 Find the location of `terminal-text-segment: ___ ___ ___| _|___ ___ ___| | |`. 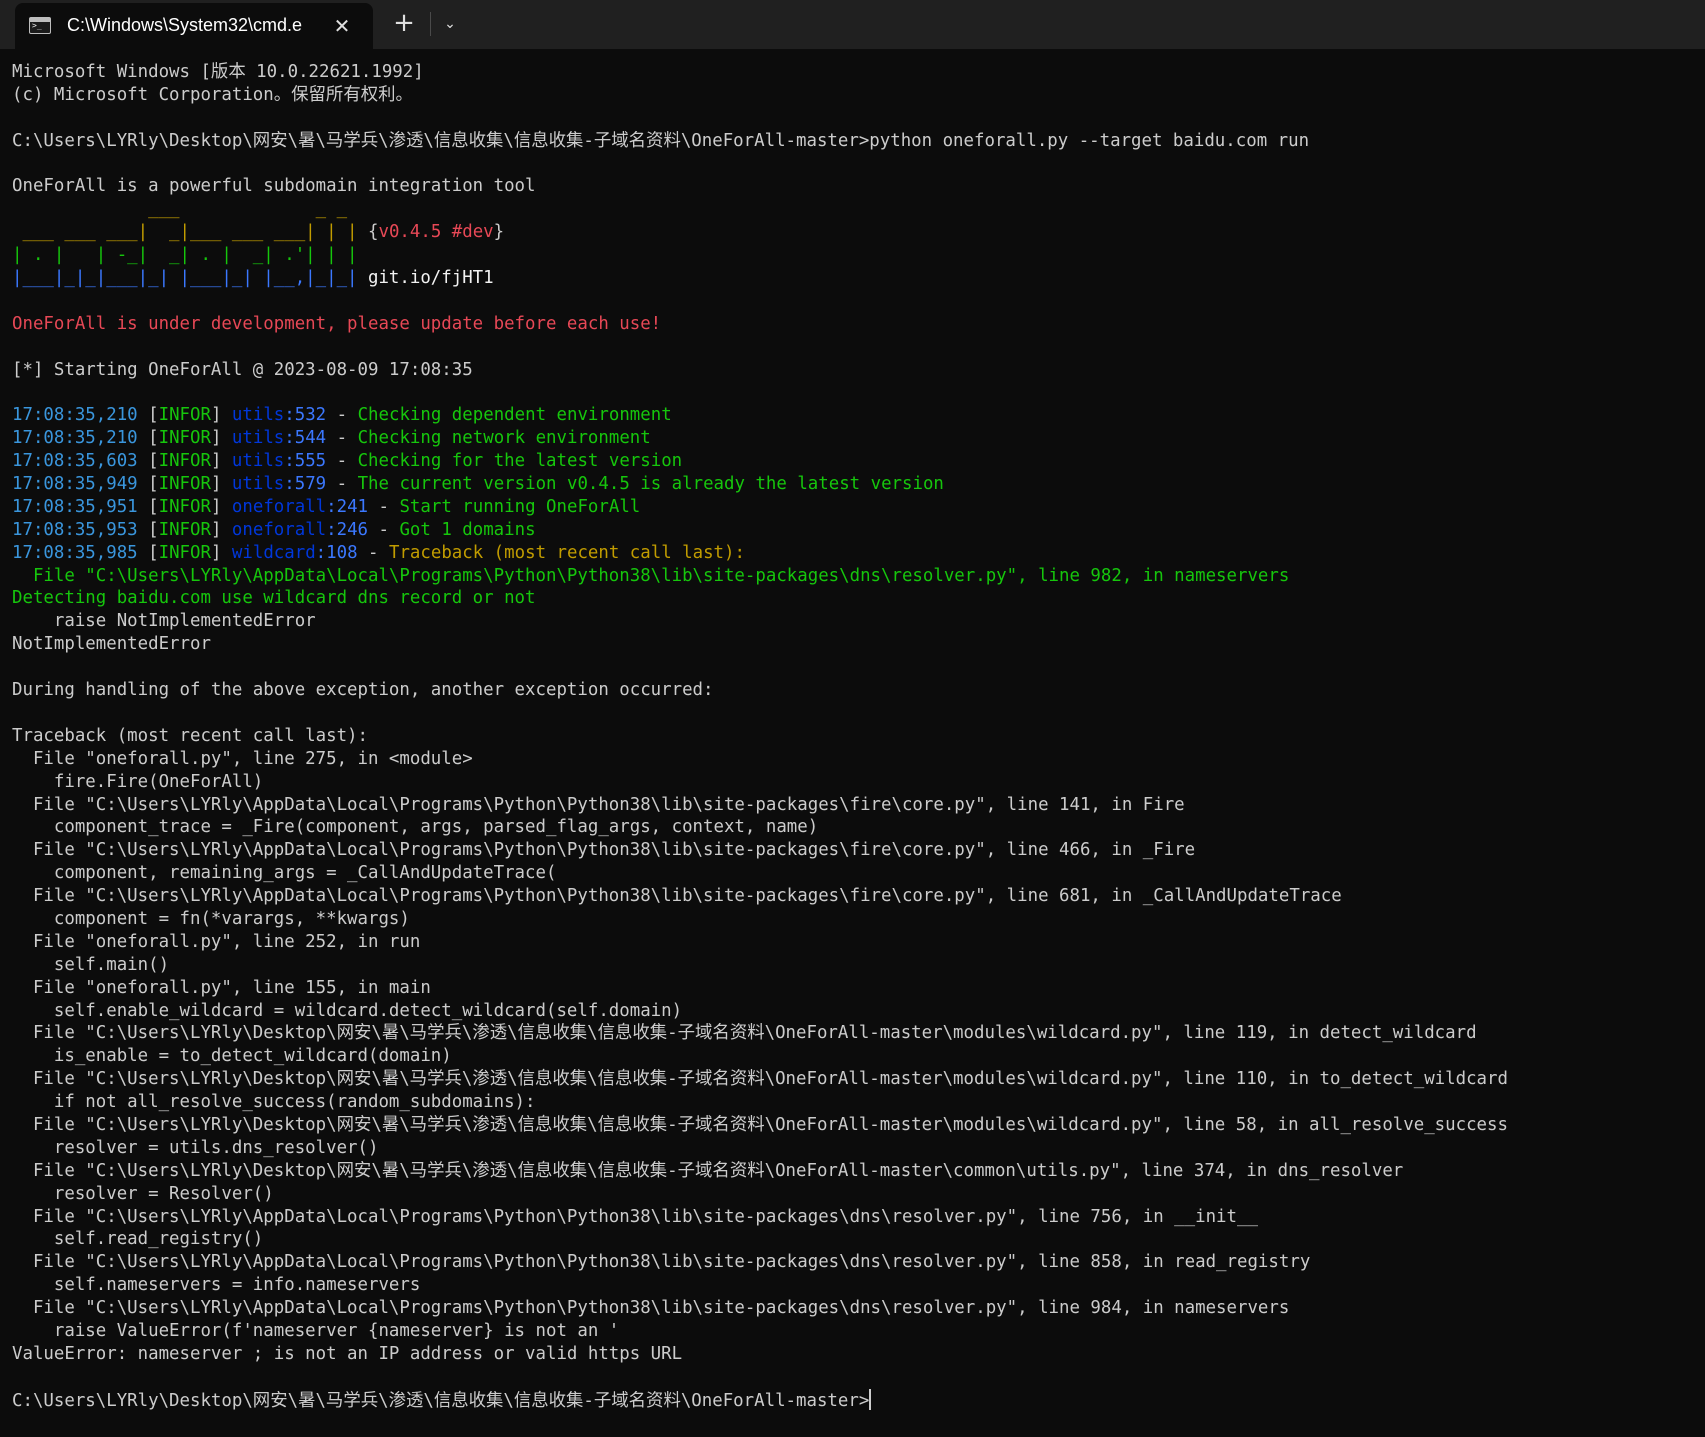

terminal-text-segment: ___ ___ ___| _|___ ___ ___| | | is located at coordinates (190, 232).